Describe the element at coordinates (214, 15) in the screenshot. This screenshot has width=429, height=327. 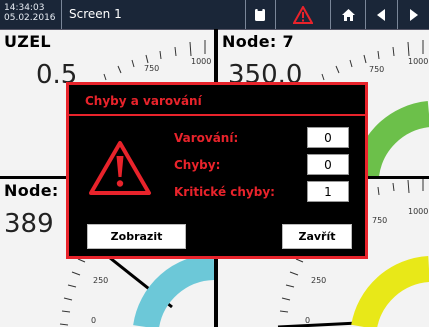
I see `top-bar: 14:34:03 05.02.2016 Screen 1` at that location.